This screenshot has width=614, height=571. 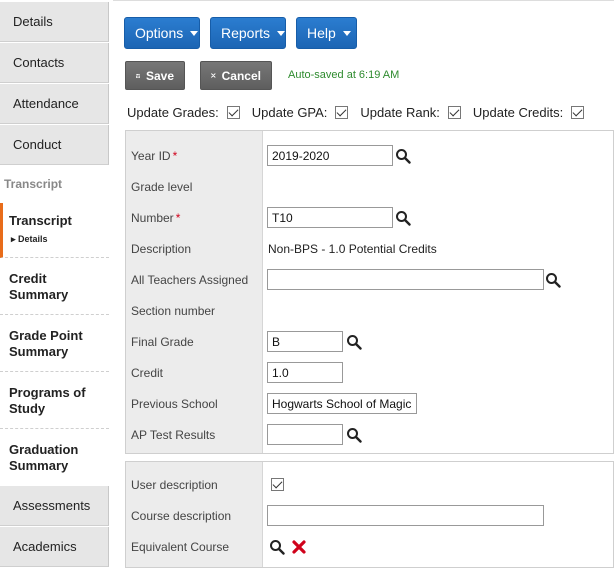 I want to click on final-grade-row: Final Grade B, so click(x=370, y=341).